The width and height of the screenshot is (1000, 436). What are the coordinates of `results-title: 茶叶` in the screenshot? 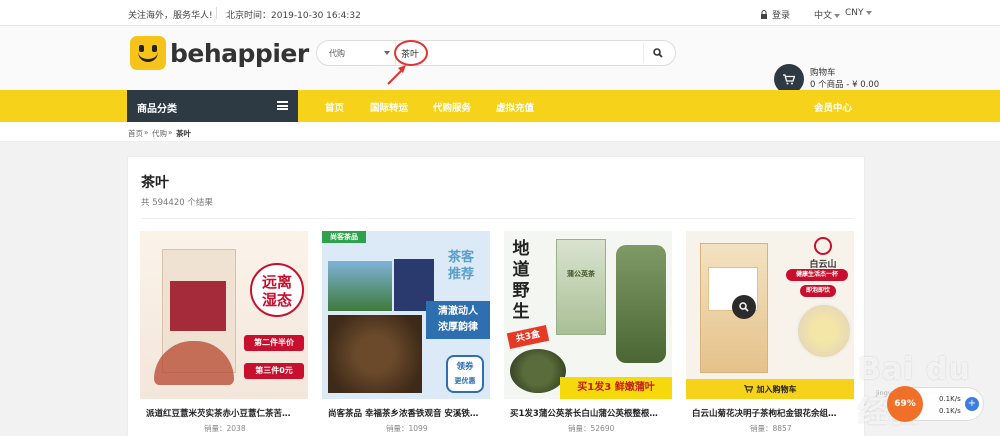 It's located at (155, 183).